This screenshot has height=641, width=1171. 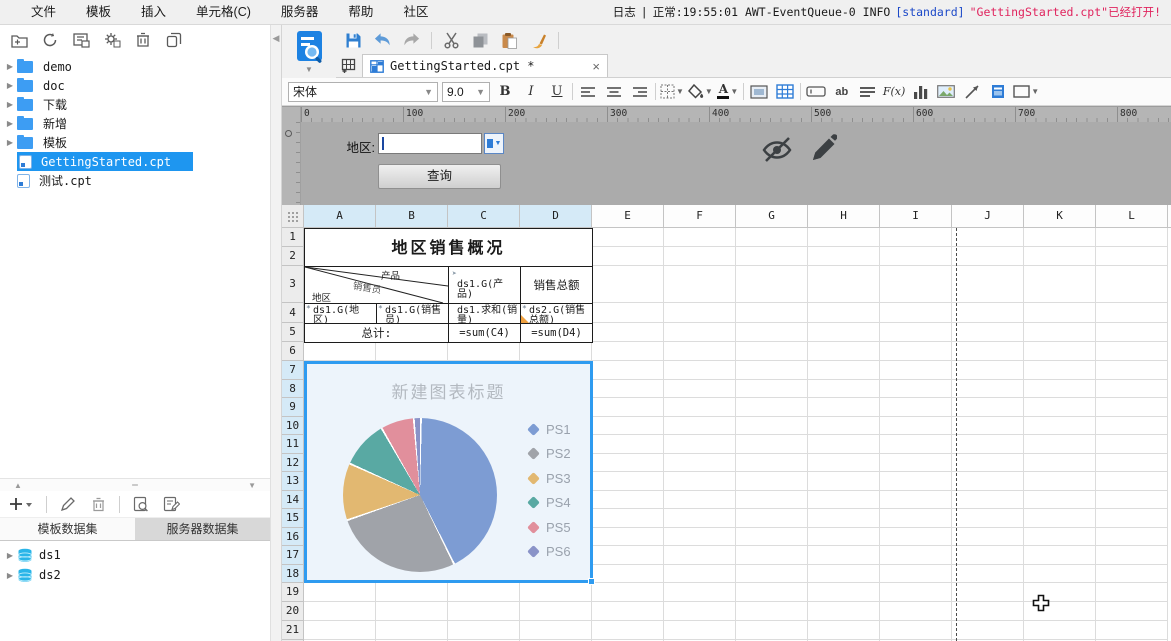 I want to click on preview-button: ▼, so click(x=309, y=51).